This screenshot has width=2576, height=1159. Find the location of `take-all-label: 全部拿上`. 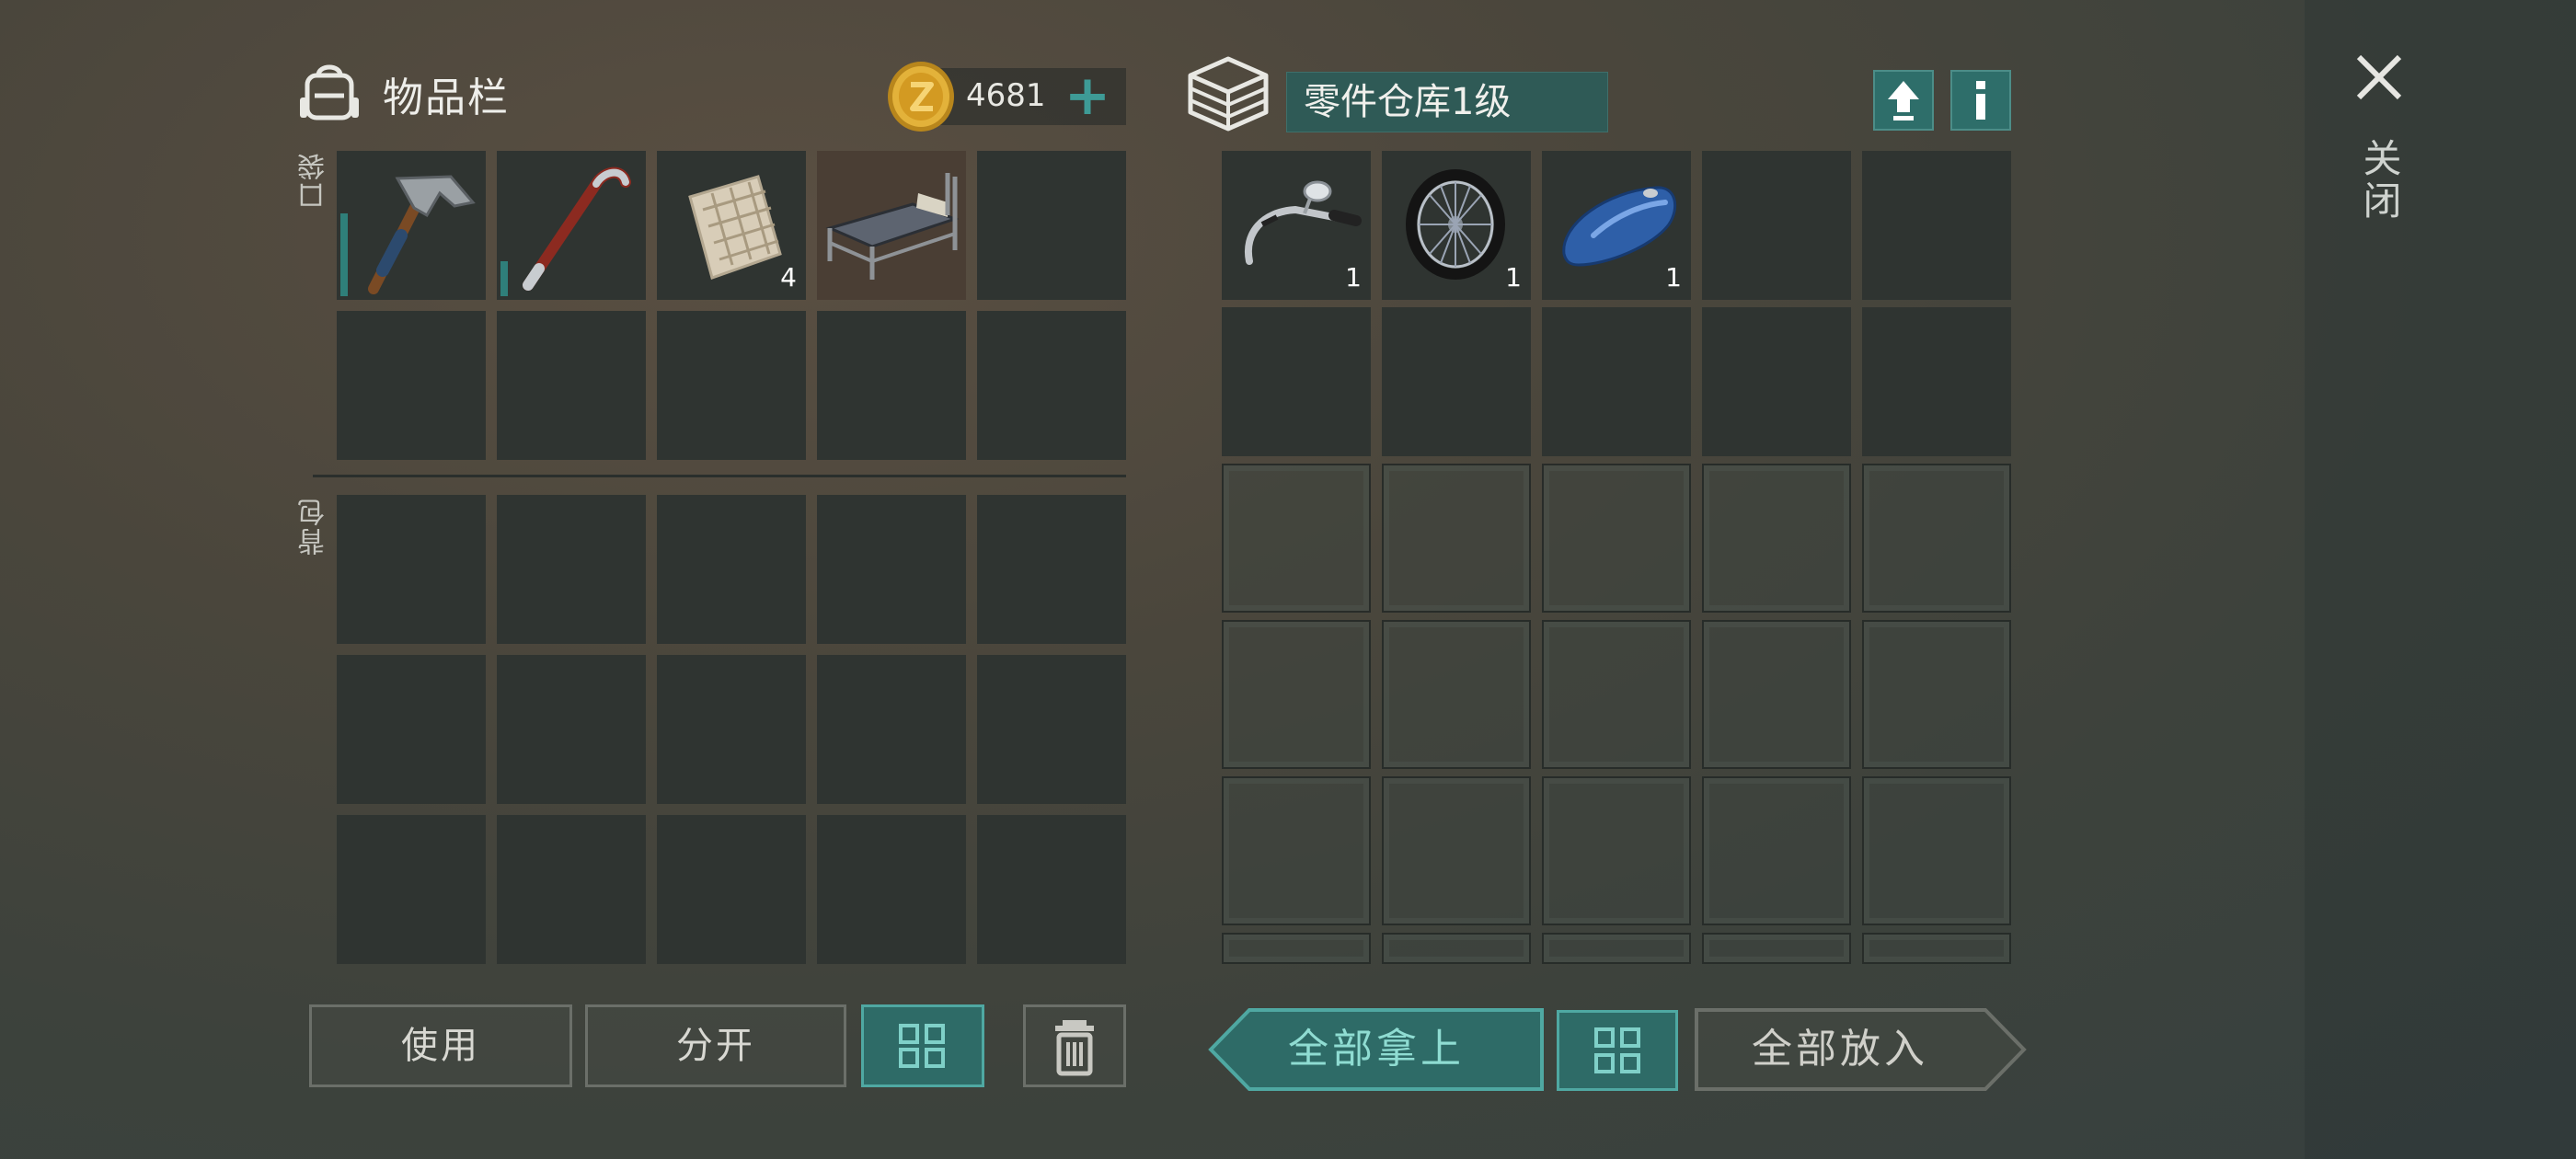

take-all-label: 全部拿上 is located at coordinates (1376, 1049).